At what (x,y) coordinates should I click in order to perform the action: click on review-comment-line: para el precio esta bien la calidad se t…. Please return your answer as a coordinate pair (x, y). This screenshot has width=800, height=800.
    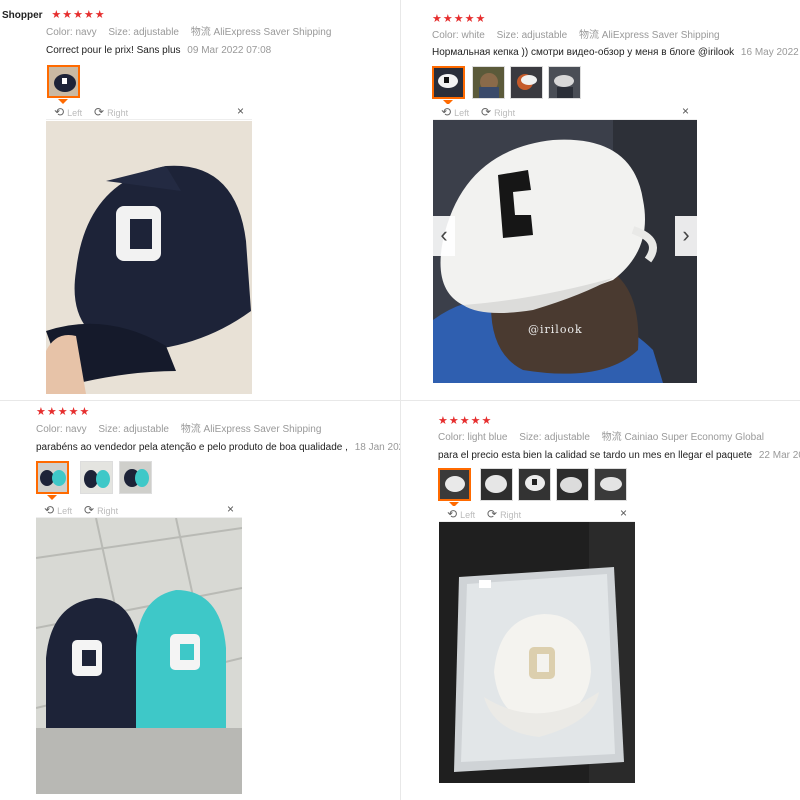
    Looking at the image, I should click on (619, 456).